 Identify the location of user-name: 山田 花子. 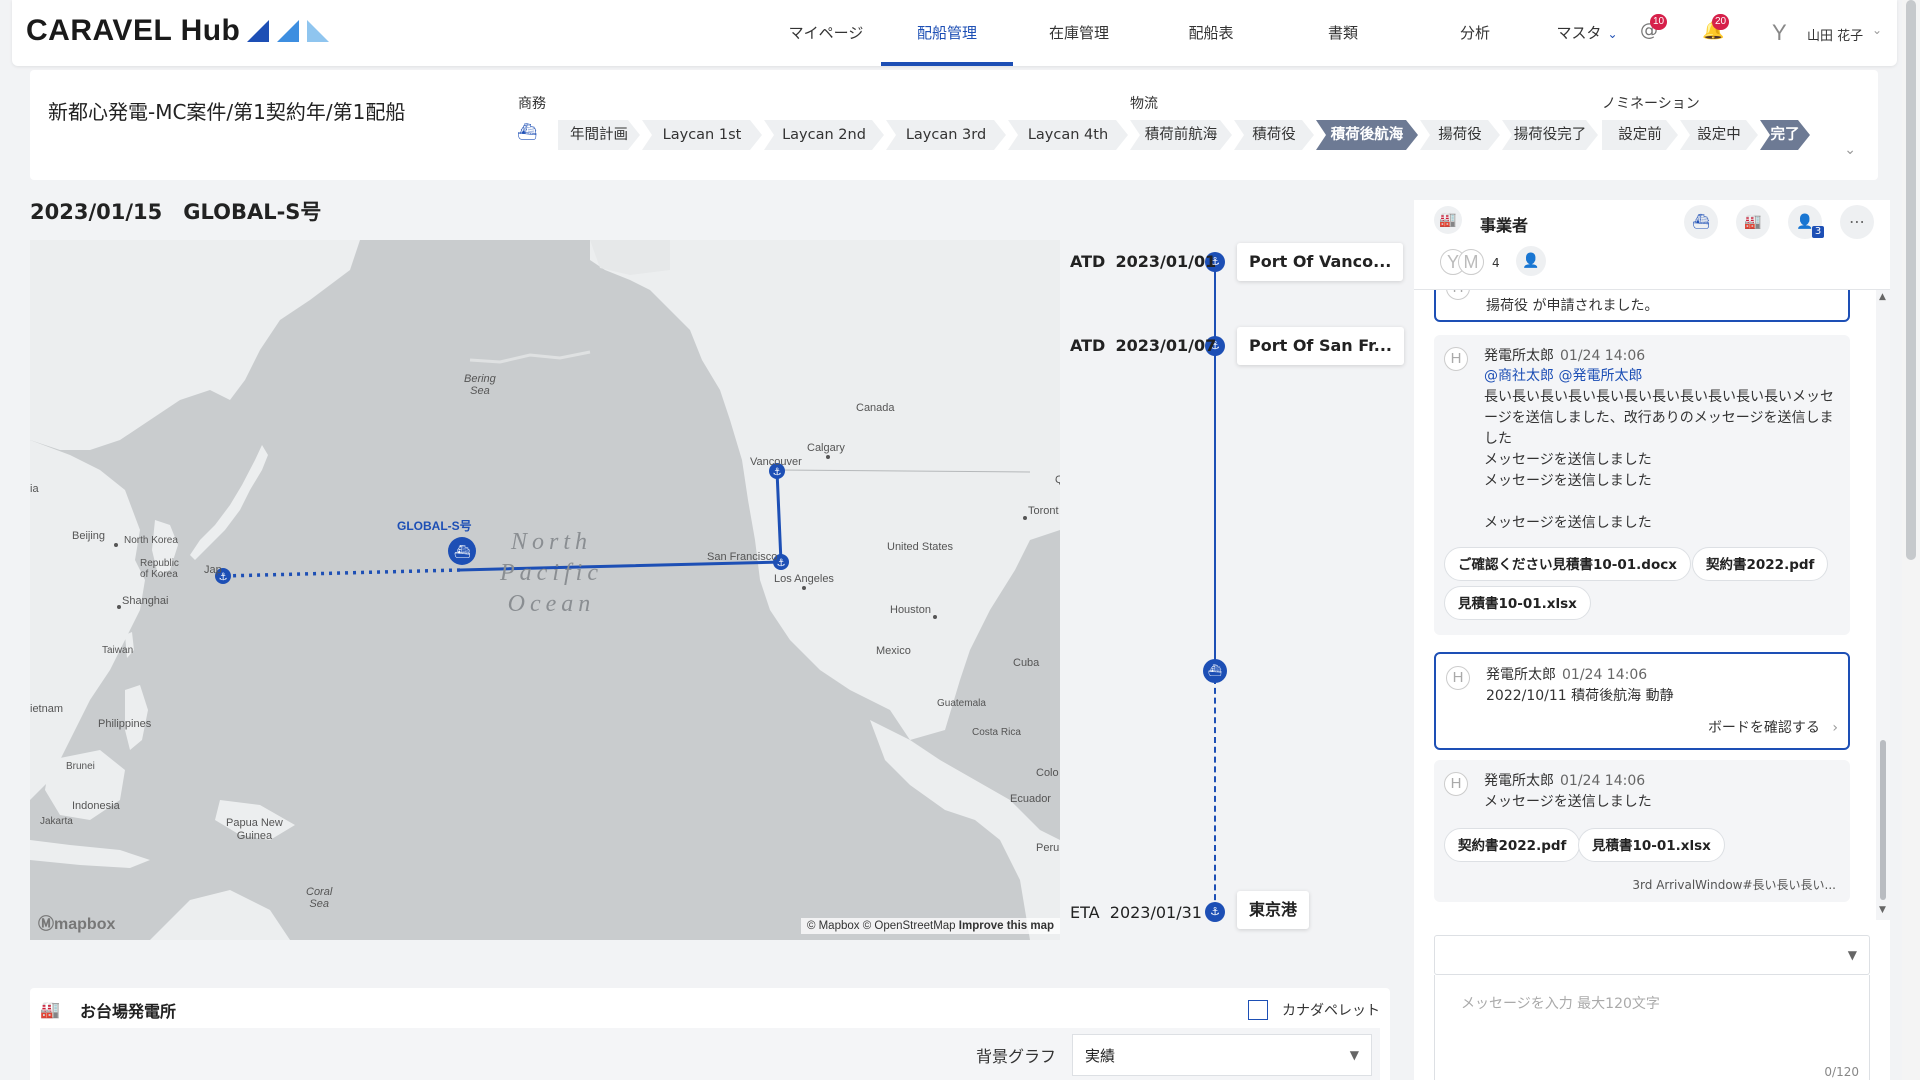
(1835, 34).